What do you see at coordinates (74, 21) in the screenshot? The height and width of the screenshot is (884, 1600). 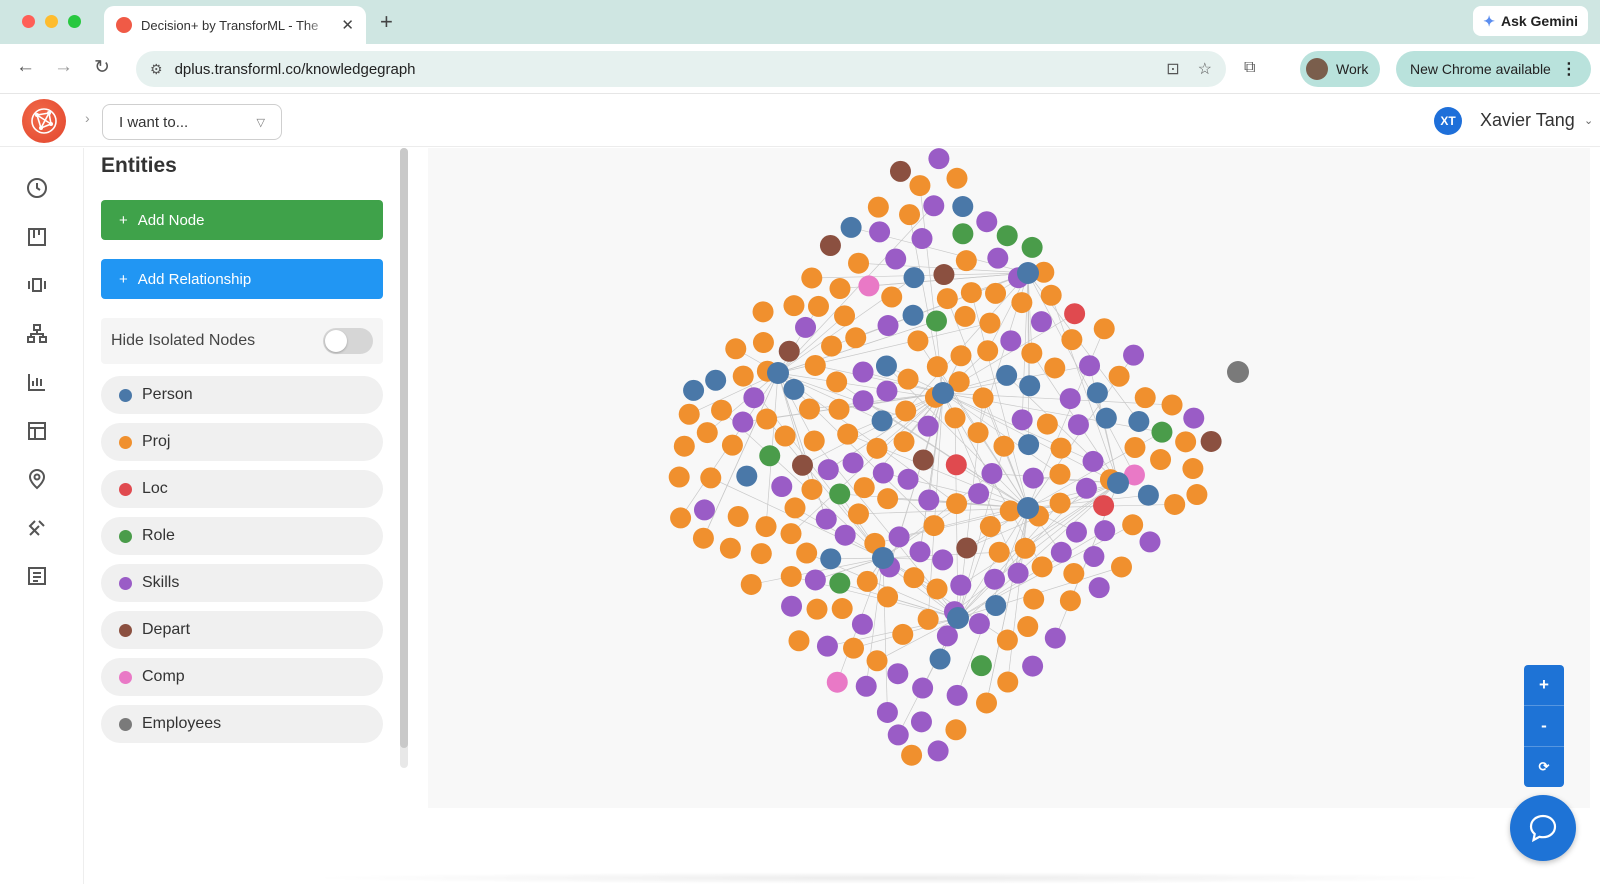 I see `maximize-window-button` at bounding box center [74, 21].